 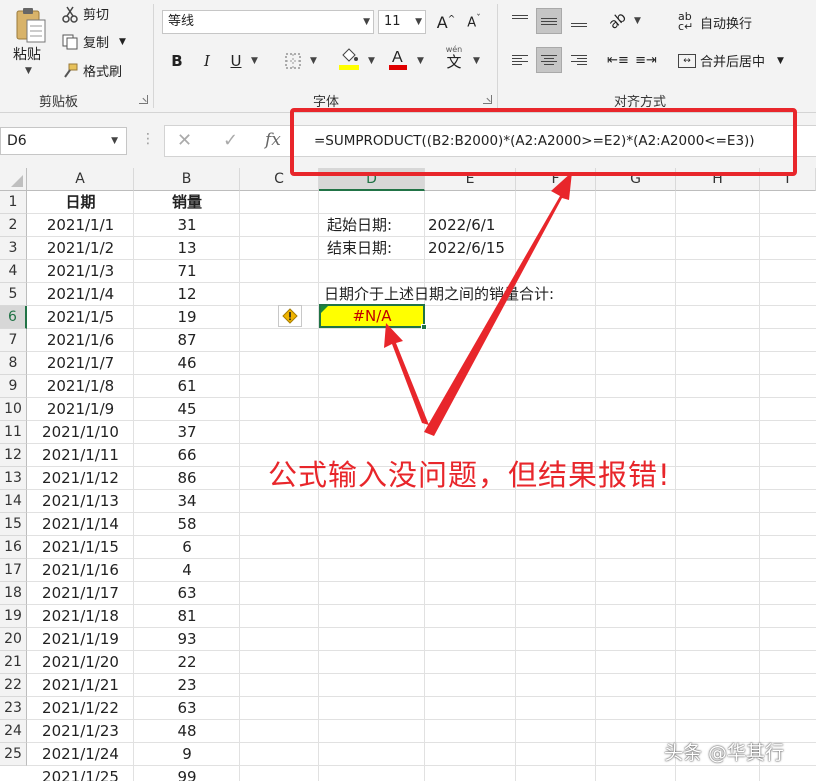 I want to click on arrow-to-cell, so click(x=406, y=374).